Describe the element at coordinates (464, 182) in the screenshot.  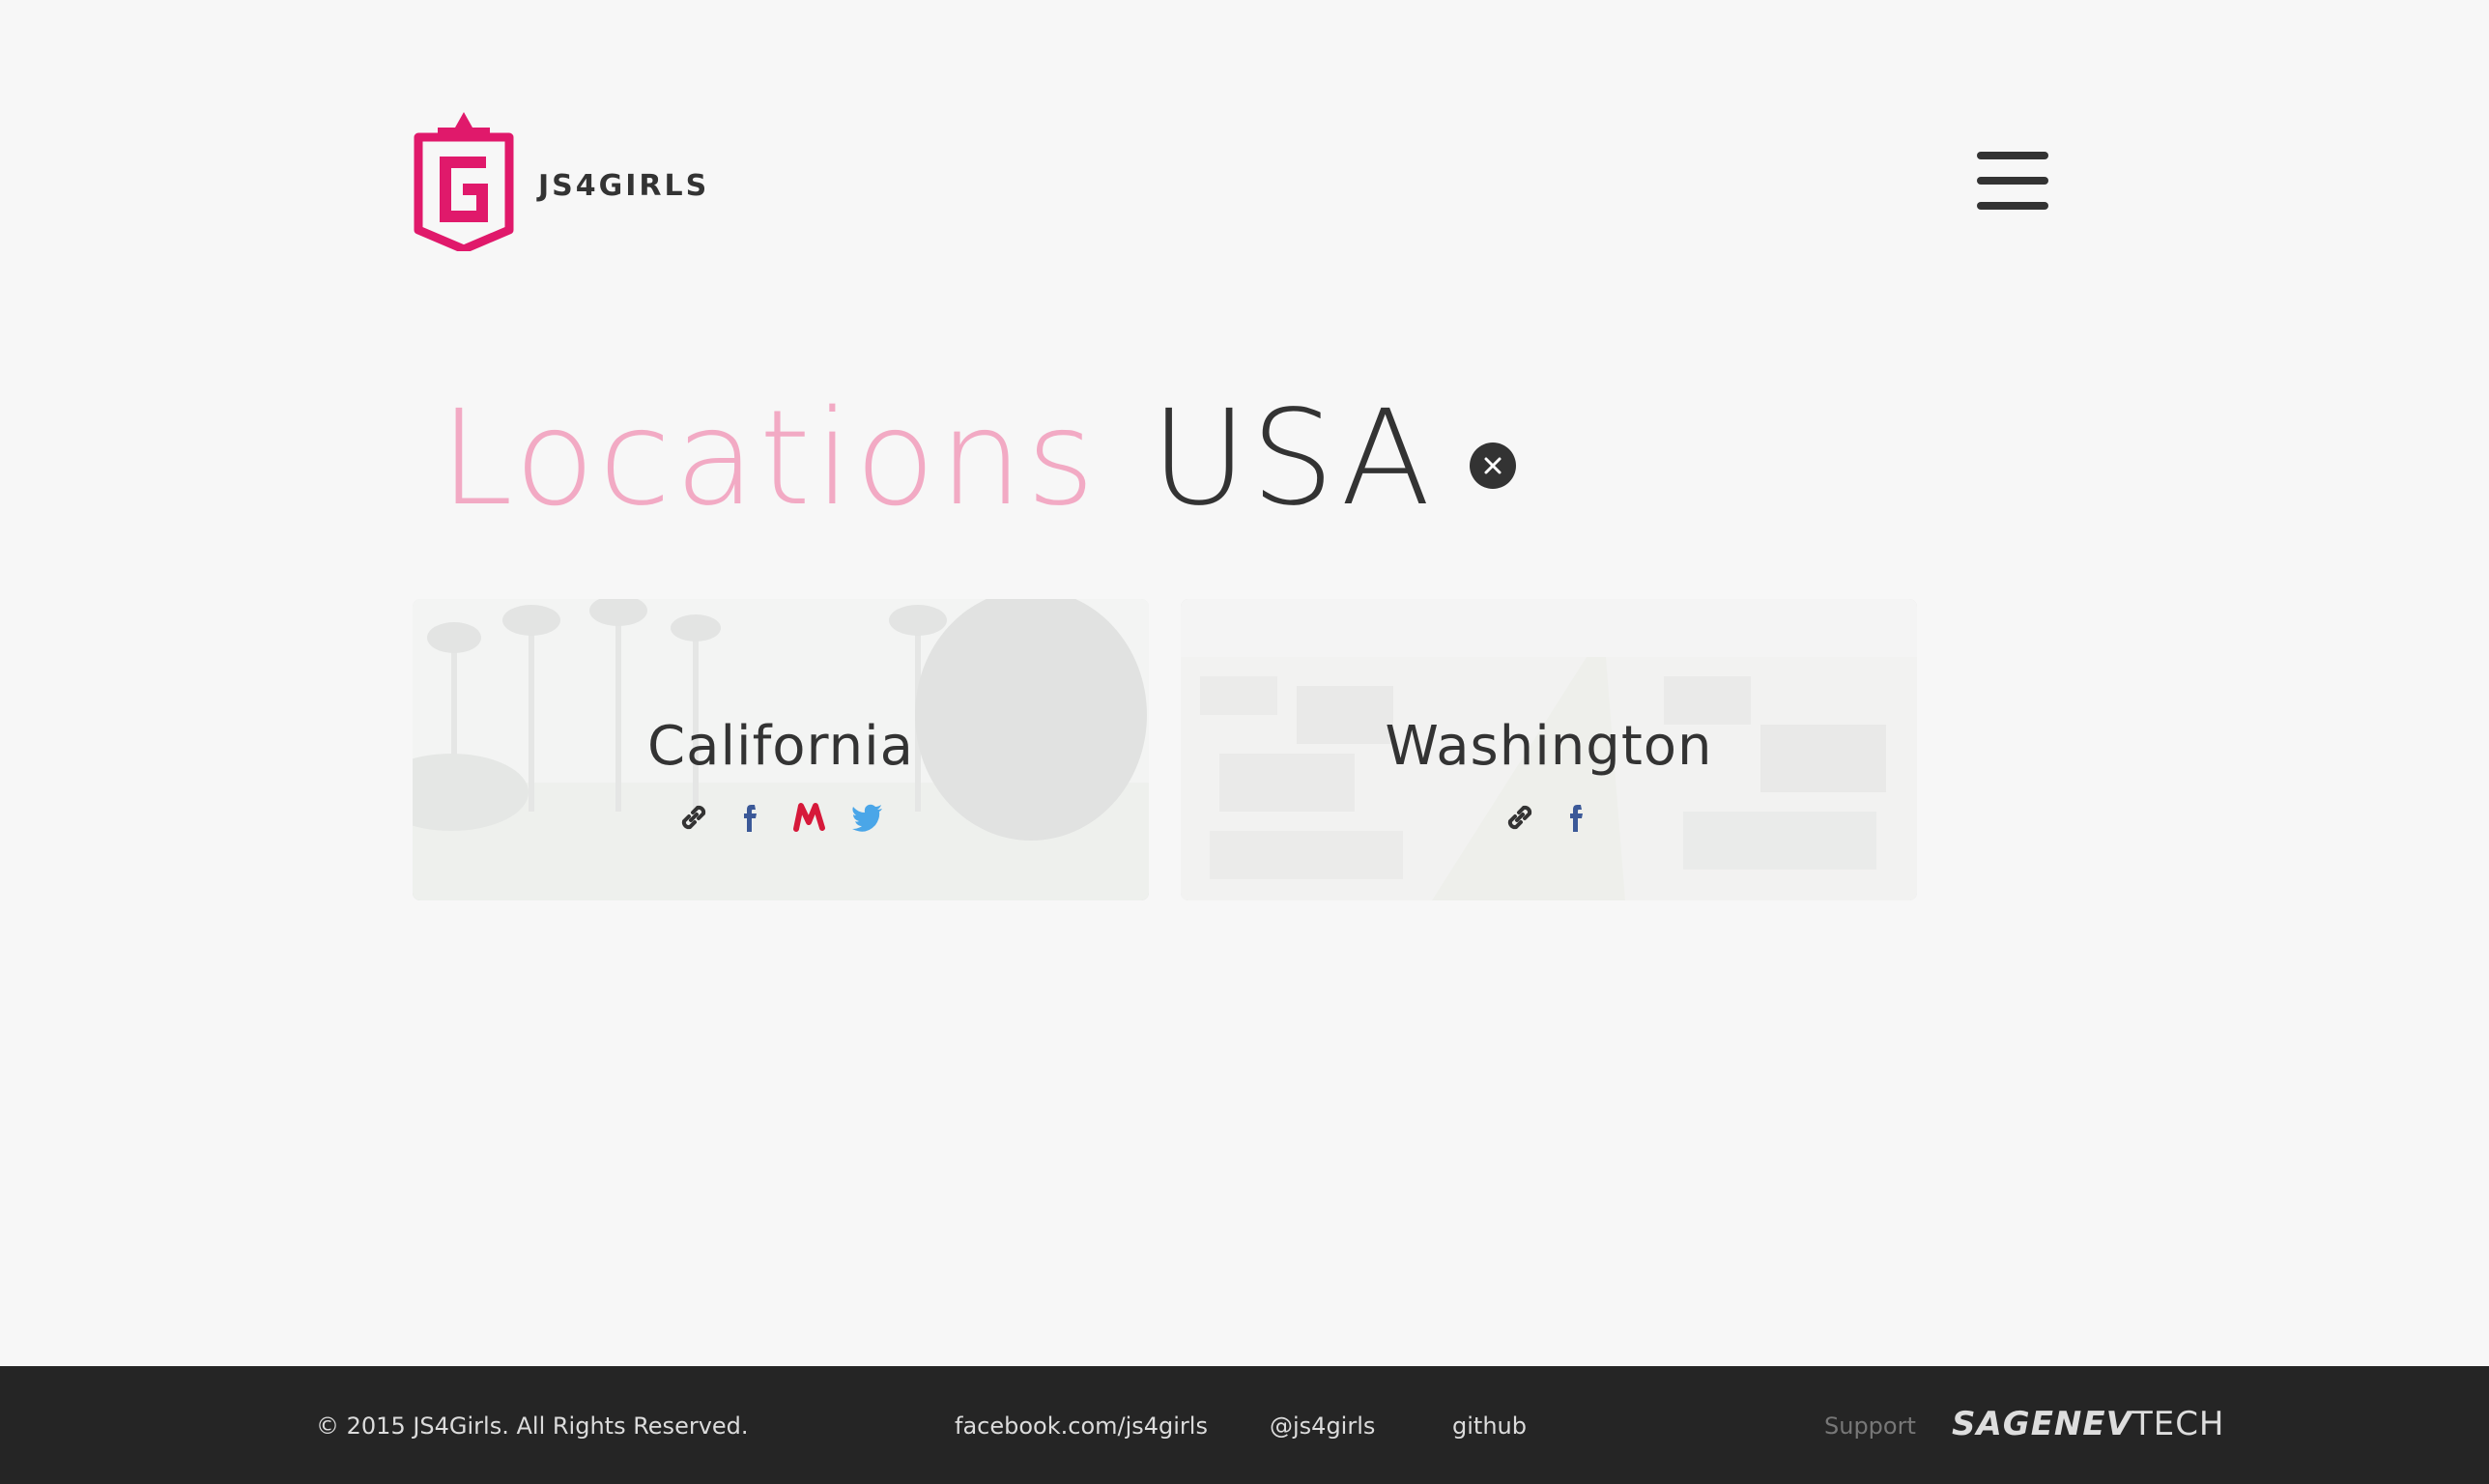
I see `logo-crown-icon` at that location.